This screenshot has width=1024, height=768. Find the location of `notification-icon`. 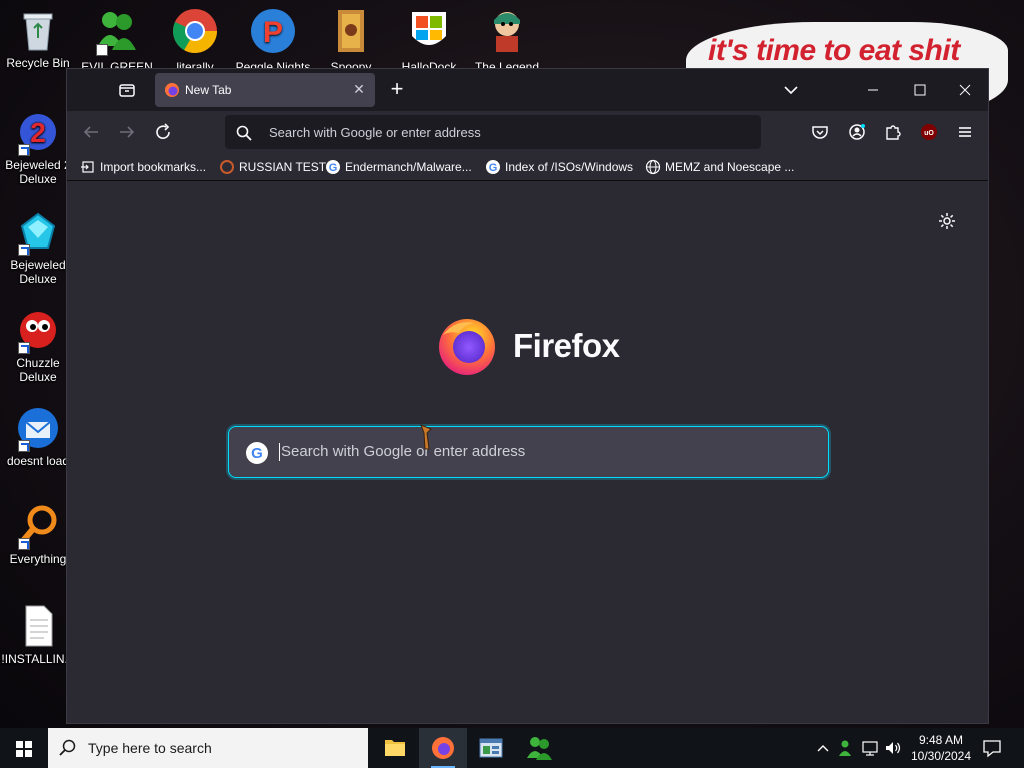

notification-icon is located at coordinates (992, 749).